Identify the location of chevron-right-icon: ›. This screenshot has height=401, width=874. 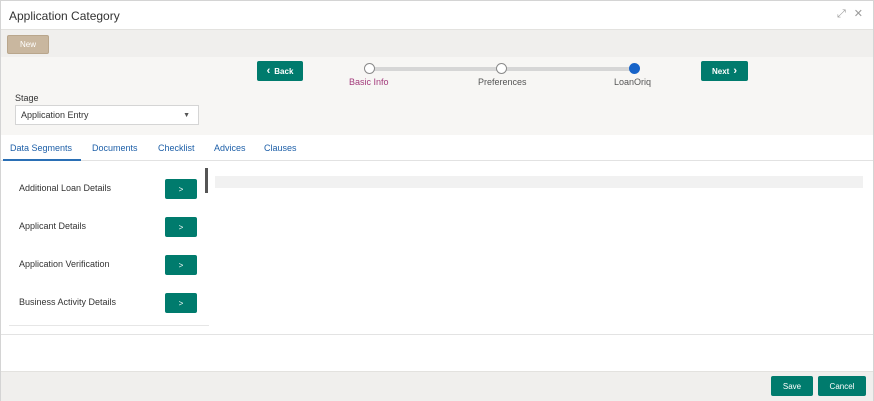
(735, 71).